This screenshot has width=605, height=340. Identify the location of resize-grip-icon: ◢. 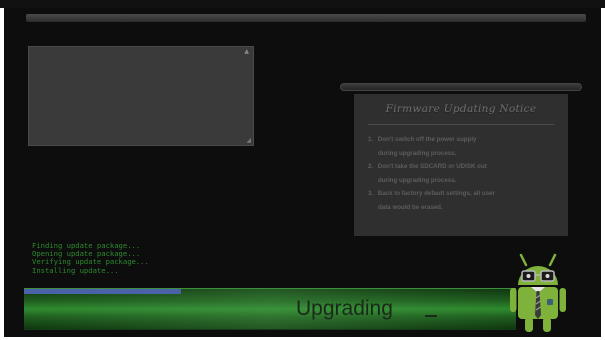
(248, 140).